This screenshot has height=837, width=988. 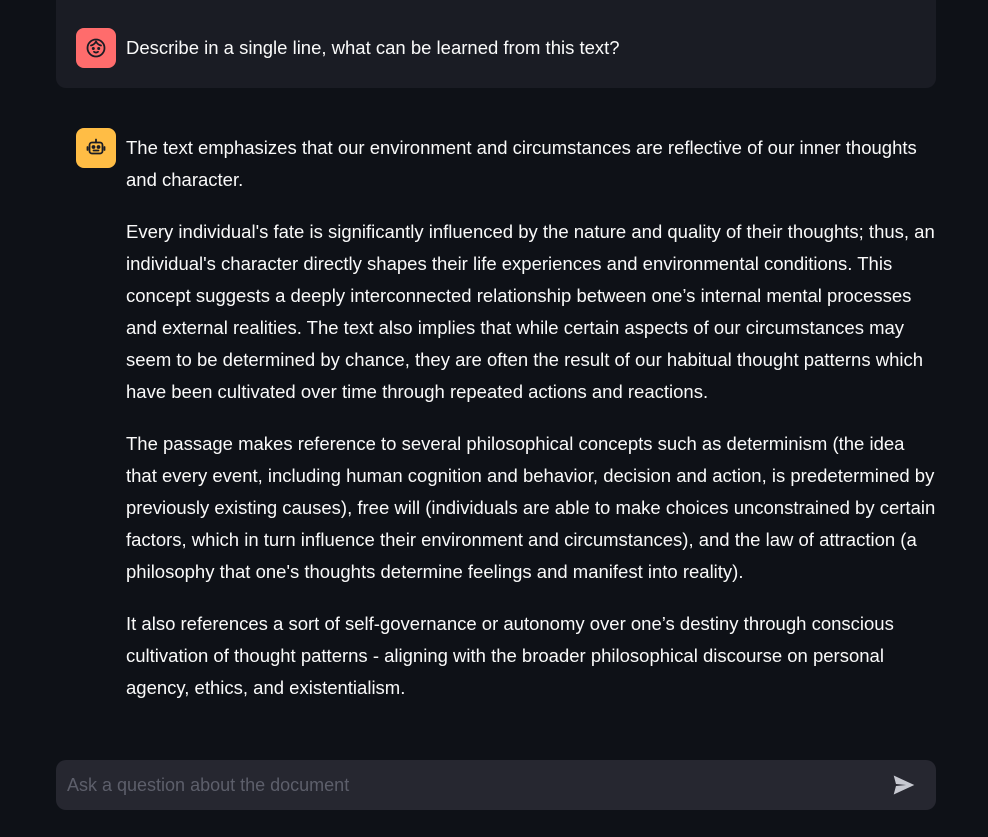 I want to click on chat-input-bar, so click(x=496, y=785).